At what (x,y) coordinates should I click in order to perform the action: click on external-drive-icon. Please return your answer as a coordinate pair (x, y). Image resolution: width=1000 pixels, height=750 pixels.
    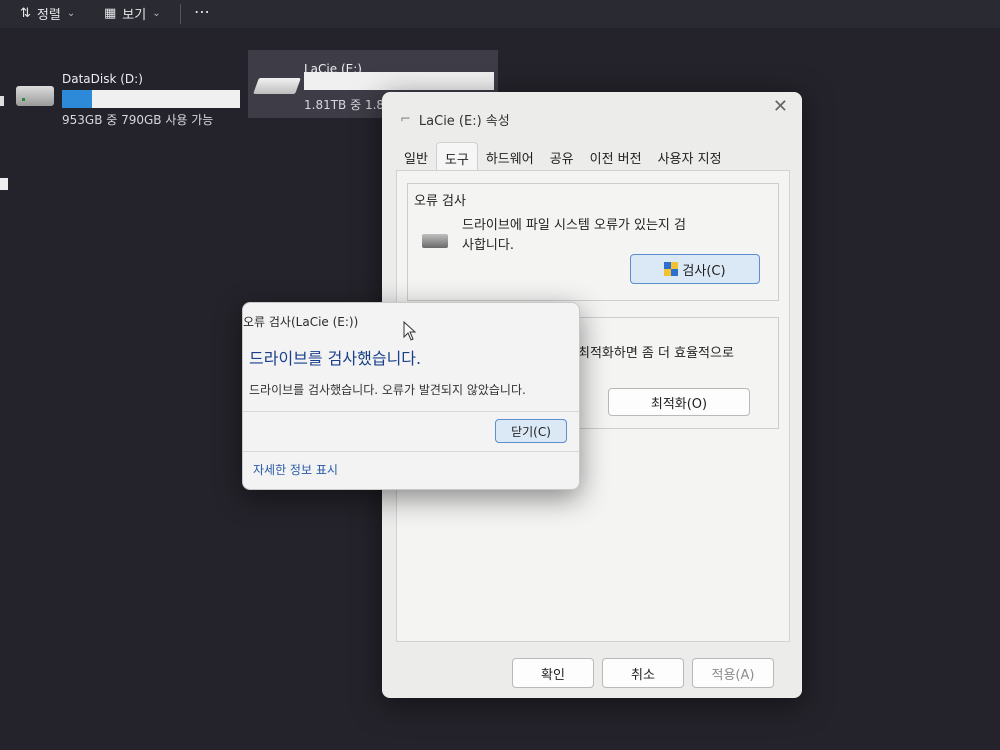
    Looking at the image, I should click on (277, 86).